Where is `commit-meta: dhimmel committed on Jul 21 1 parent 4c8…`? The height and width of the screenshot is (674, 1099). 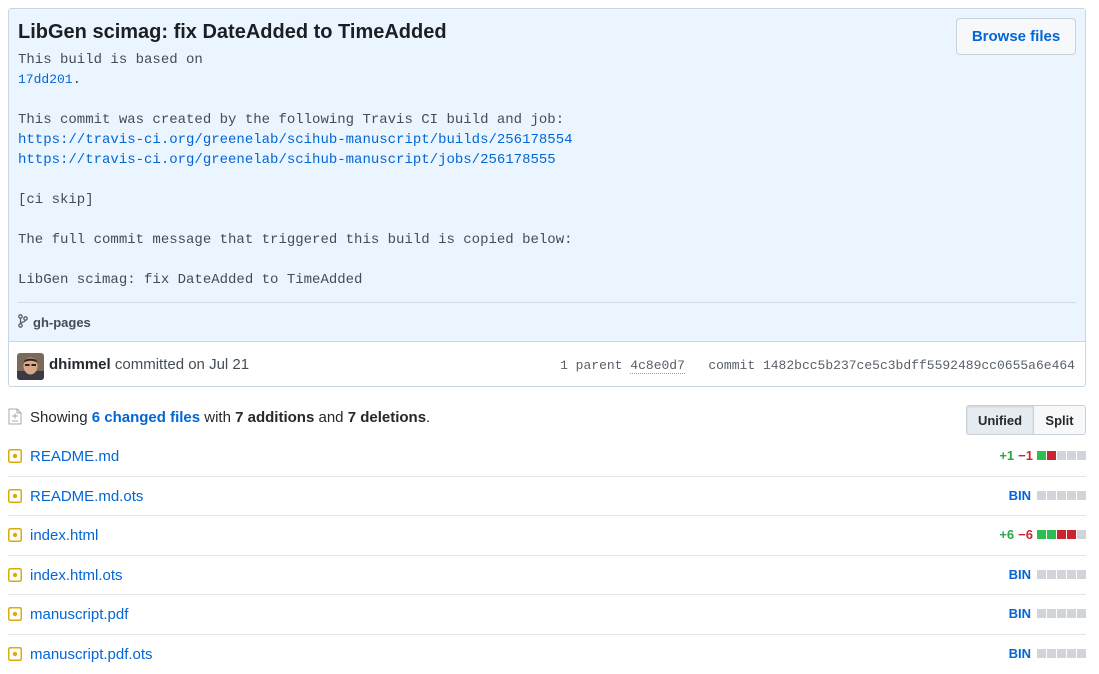
commit-meta: dhimmel committed on Jul 21 1 parent 4c8… is located at coordinates (547, 365).